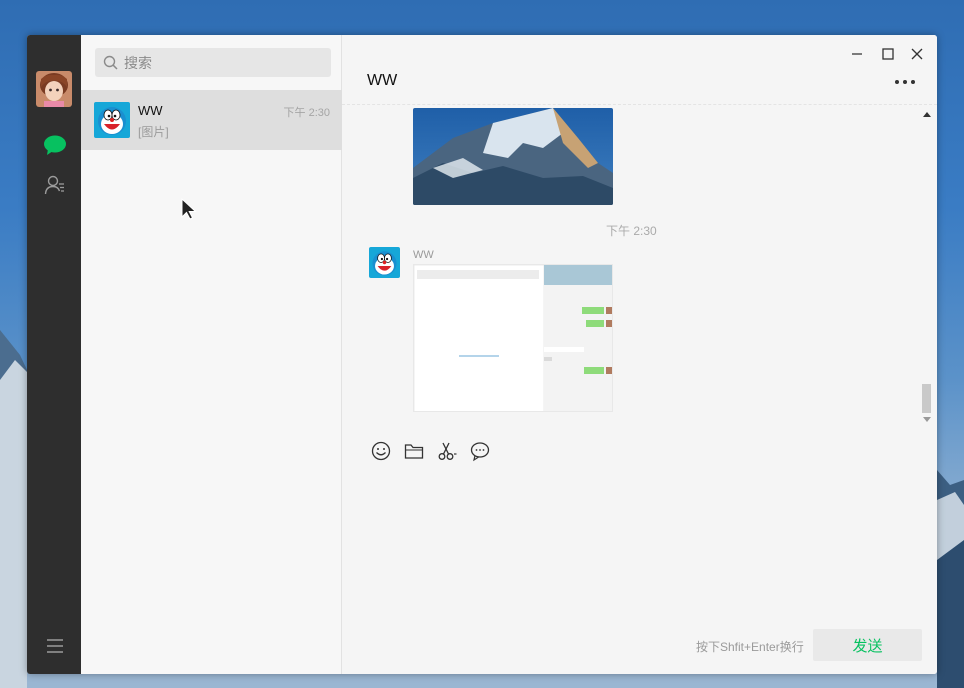 This screenshot has height=688, width=964. Describe the element at coordinates (513, 338) in the screenshot. I see `screenshot-image-message` at that location.